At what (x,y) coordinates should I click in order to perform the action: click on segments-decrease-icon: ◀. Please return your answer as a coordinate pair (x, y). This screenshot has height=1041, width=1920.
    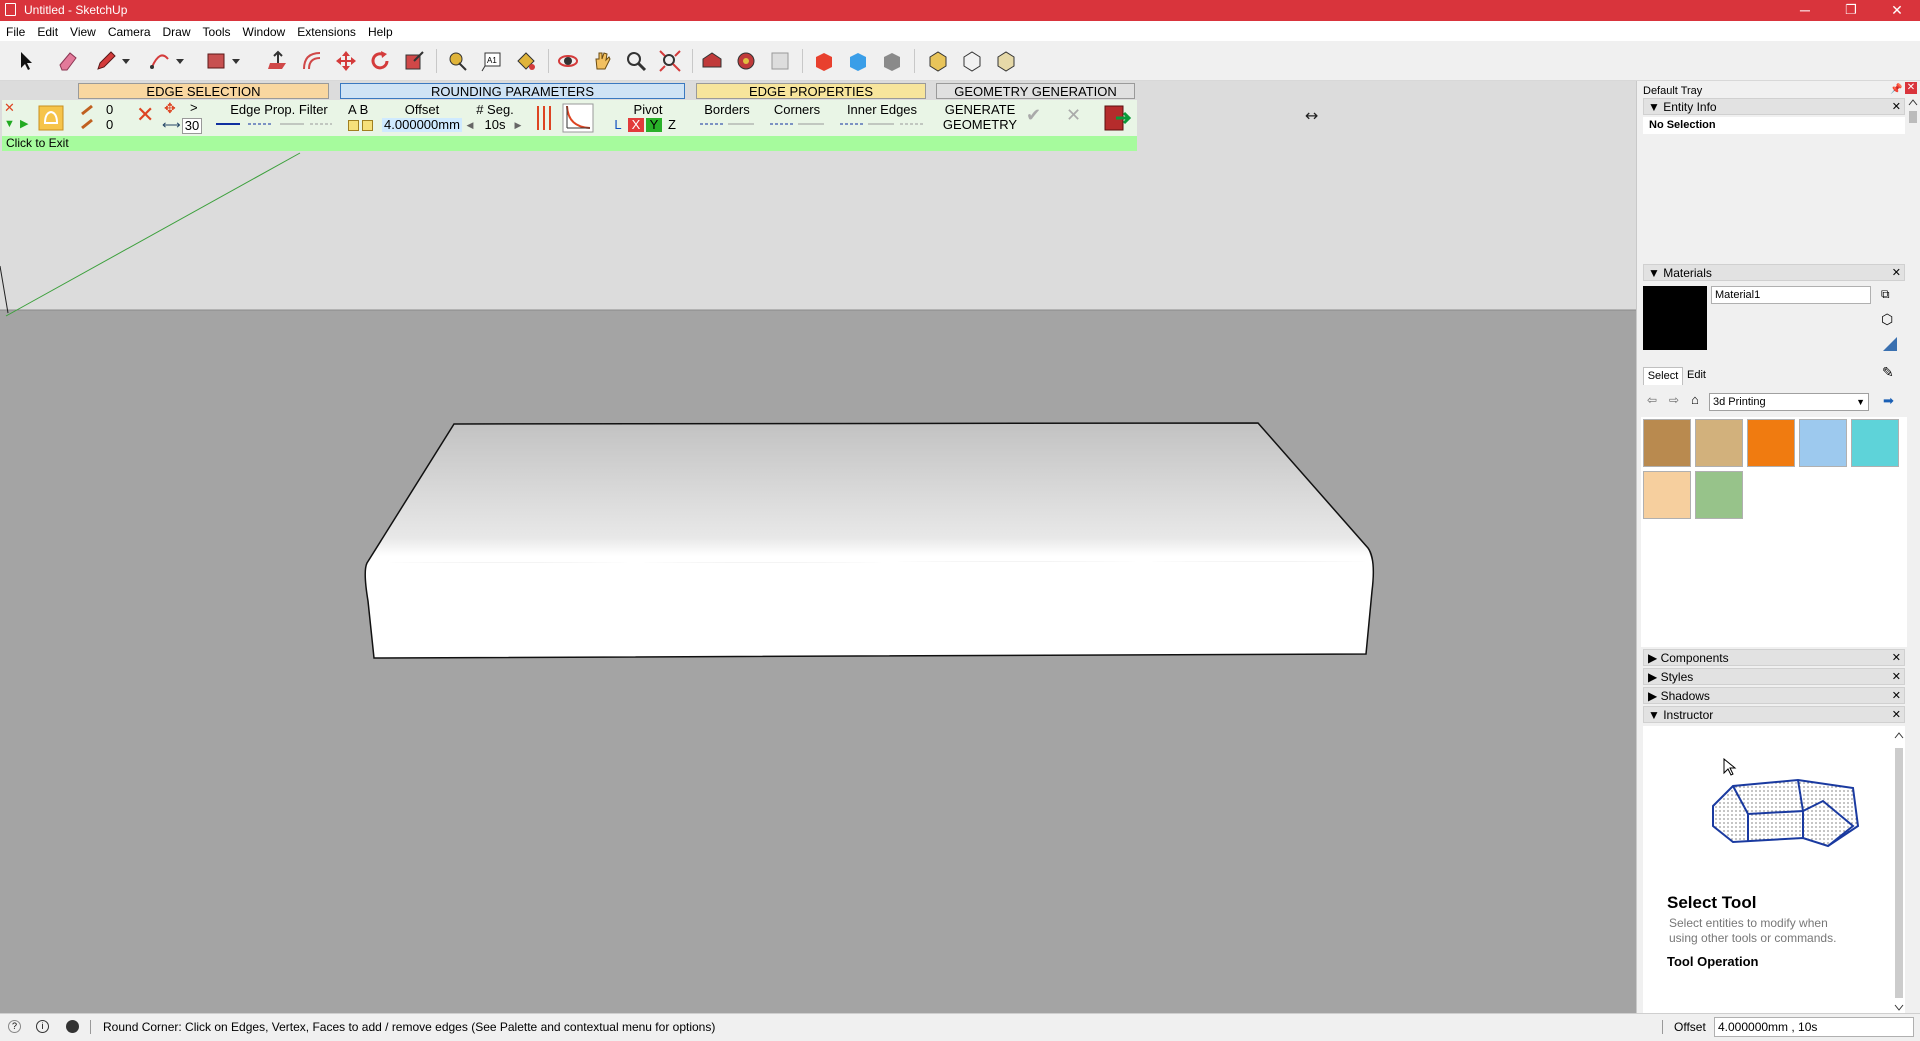
    Looking at the image, I should click on (470, 125).